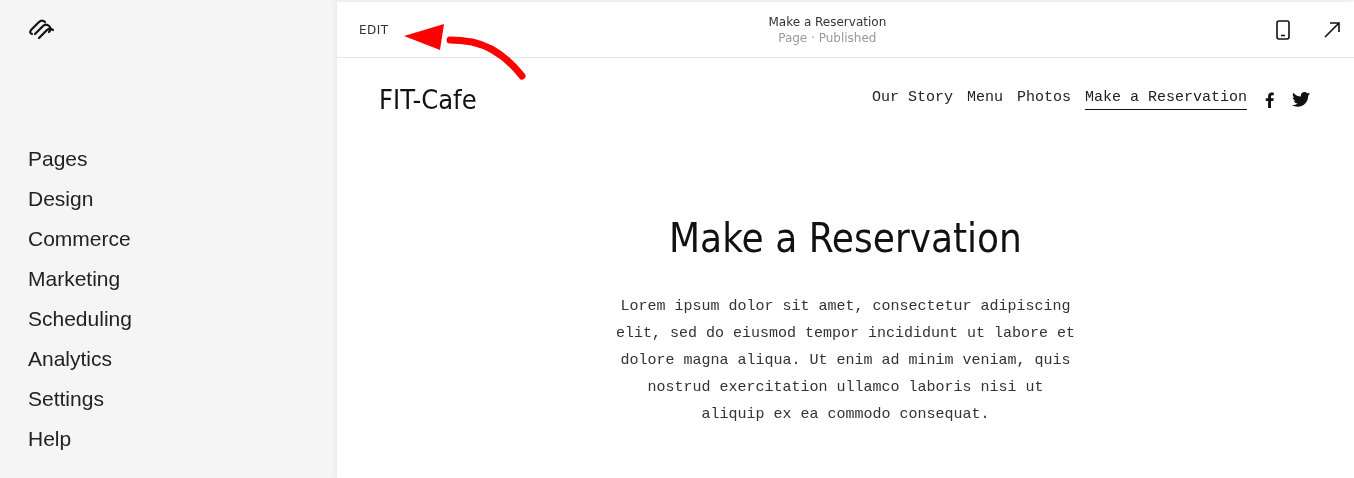  I want to click on page-heading: Make a Reservation, so click(845, 238).